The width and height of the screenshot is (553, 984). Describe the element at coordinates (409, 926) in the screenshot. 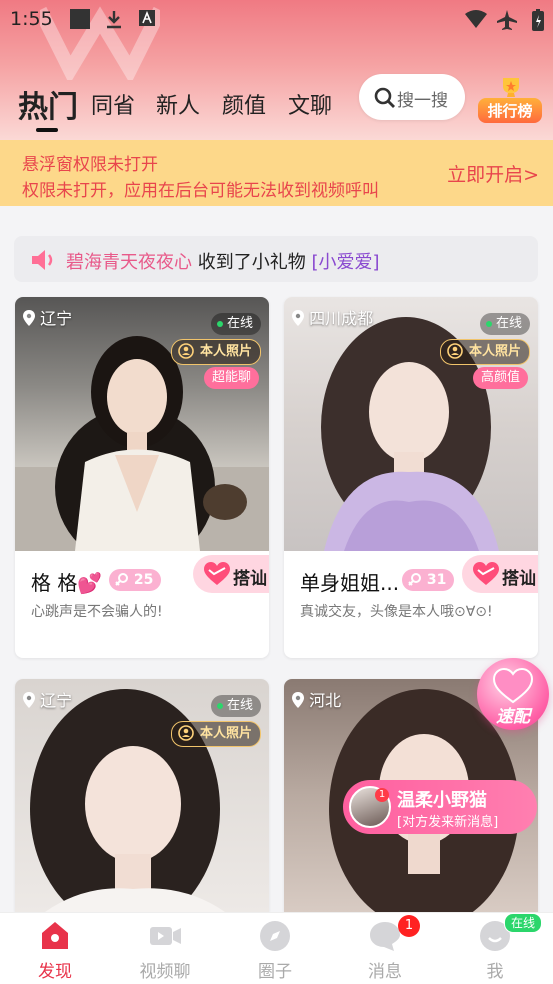

I see `messages-badge: 1` at that location.